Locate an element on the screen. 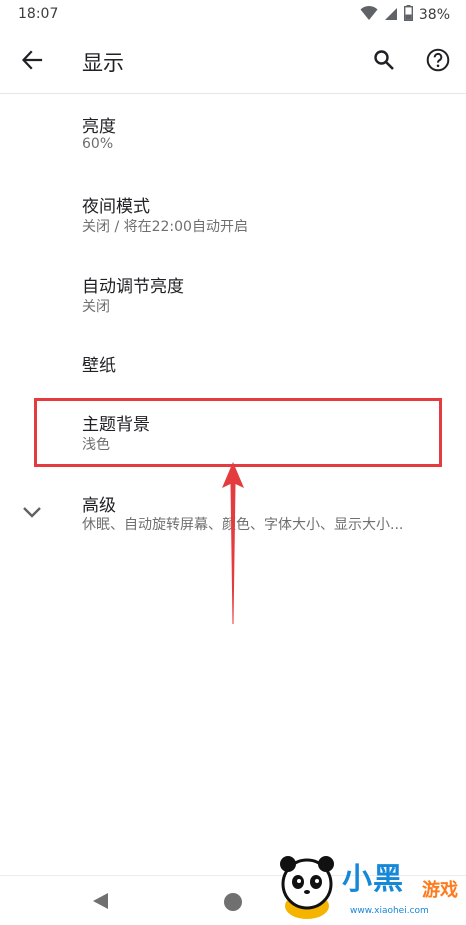 The image size is (466, 925). pref-adaptive-brightness: 自动调节亮度 关闭 is located at coordinates (233, 296).